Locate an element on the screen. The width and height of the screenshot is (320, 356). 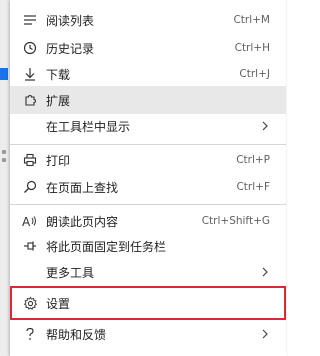
menu-item-label: 下载 is located at coordinates (58, 74).